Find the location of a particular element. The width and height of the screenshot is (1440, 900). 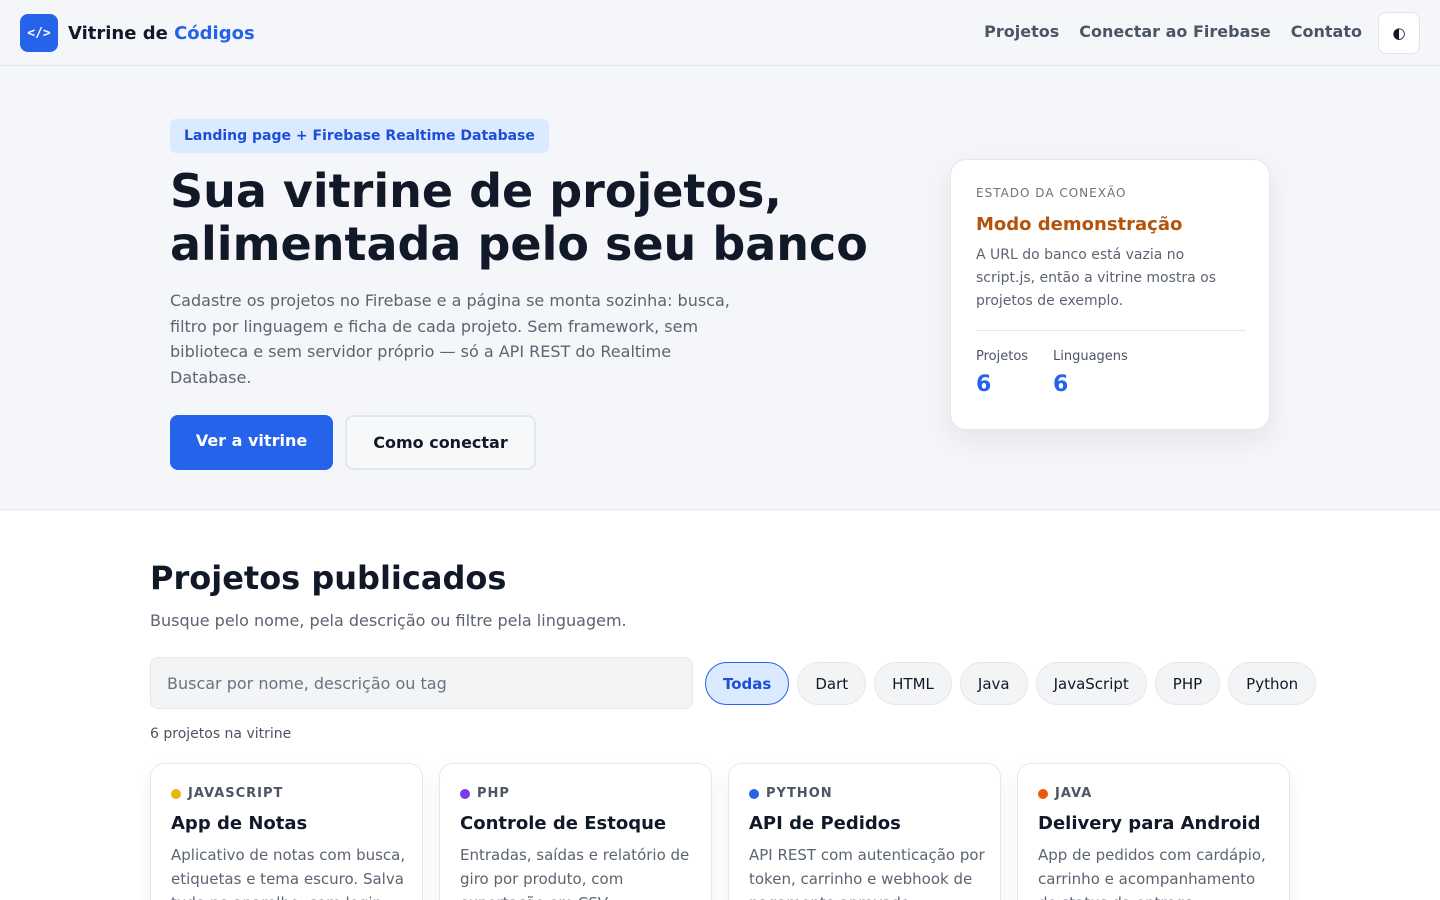

project-language: JAVA is located at coordinates (1065, 793).